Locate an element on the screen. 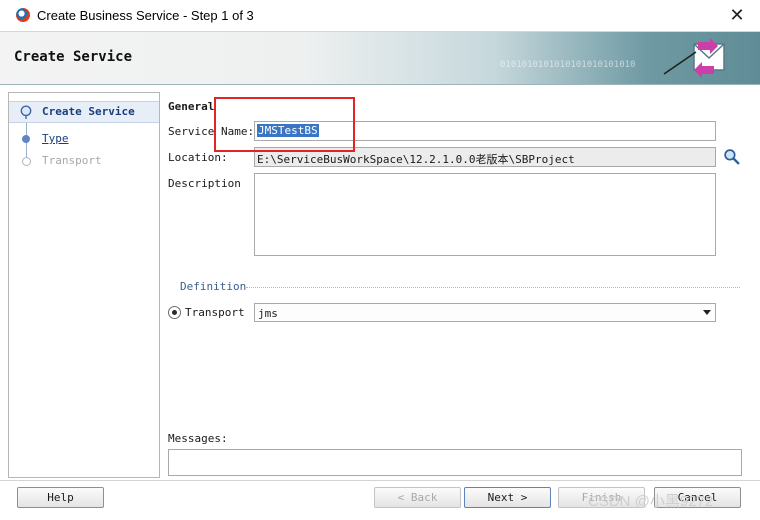  step-create-service: Create Service is located at coordinates (84, 112).